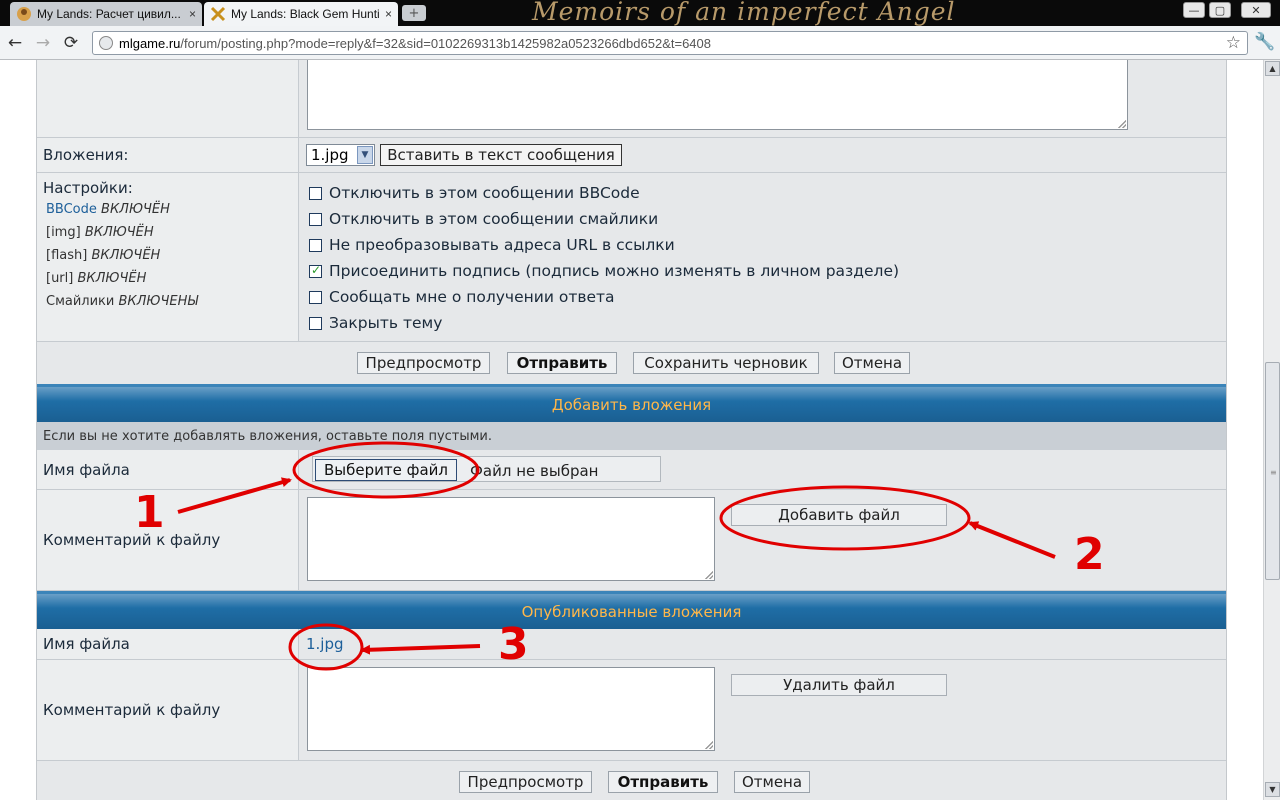 This screenshot has height=800, width=1280. I want to click on posted-filename-label: Имя файла, so click(86, 644).